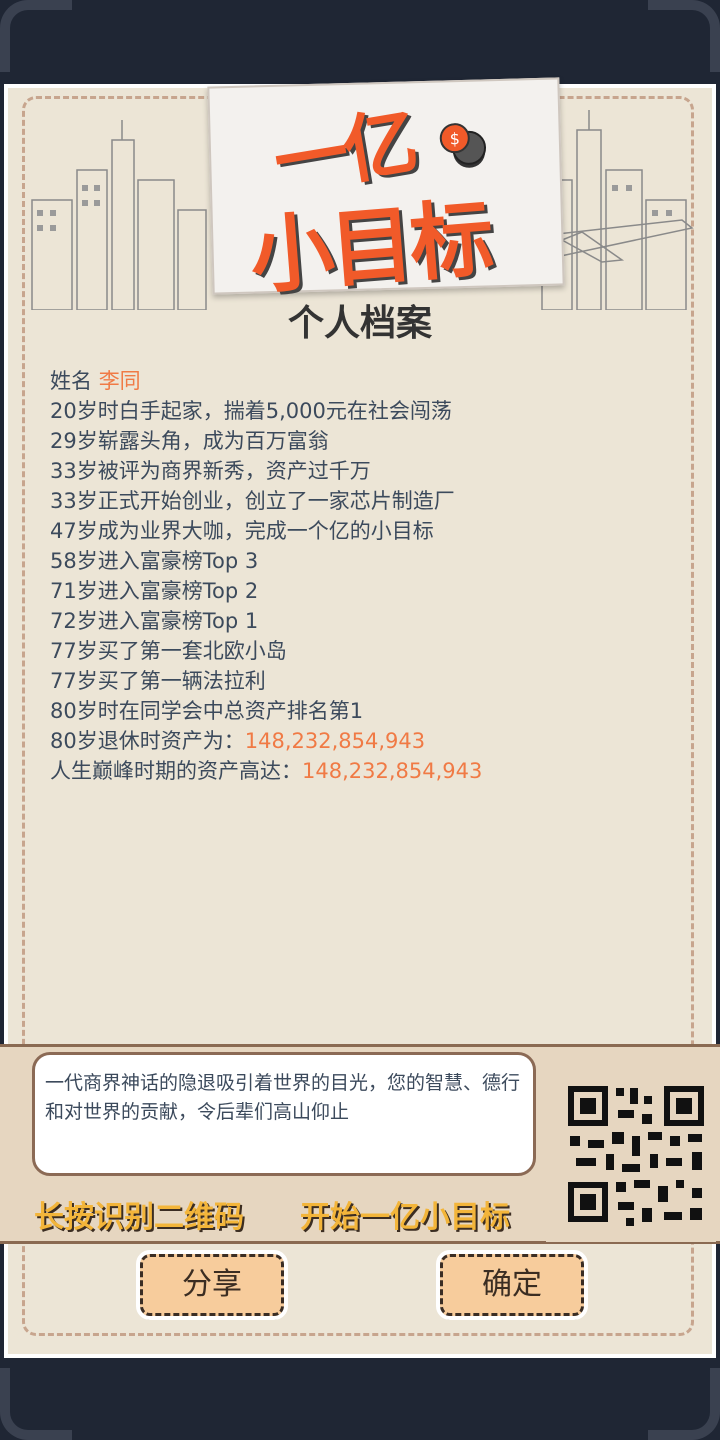  Describe the element at coordinates (252, 501) in the screenshot. I see `event-row: 33岁正式开始创业，创立了一家芯片制造厂` at that location.